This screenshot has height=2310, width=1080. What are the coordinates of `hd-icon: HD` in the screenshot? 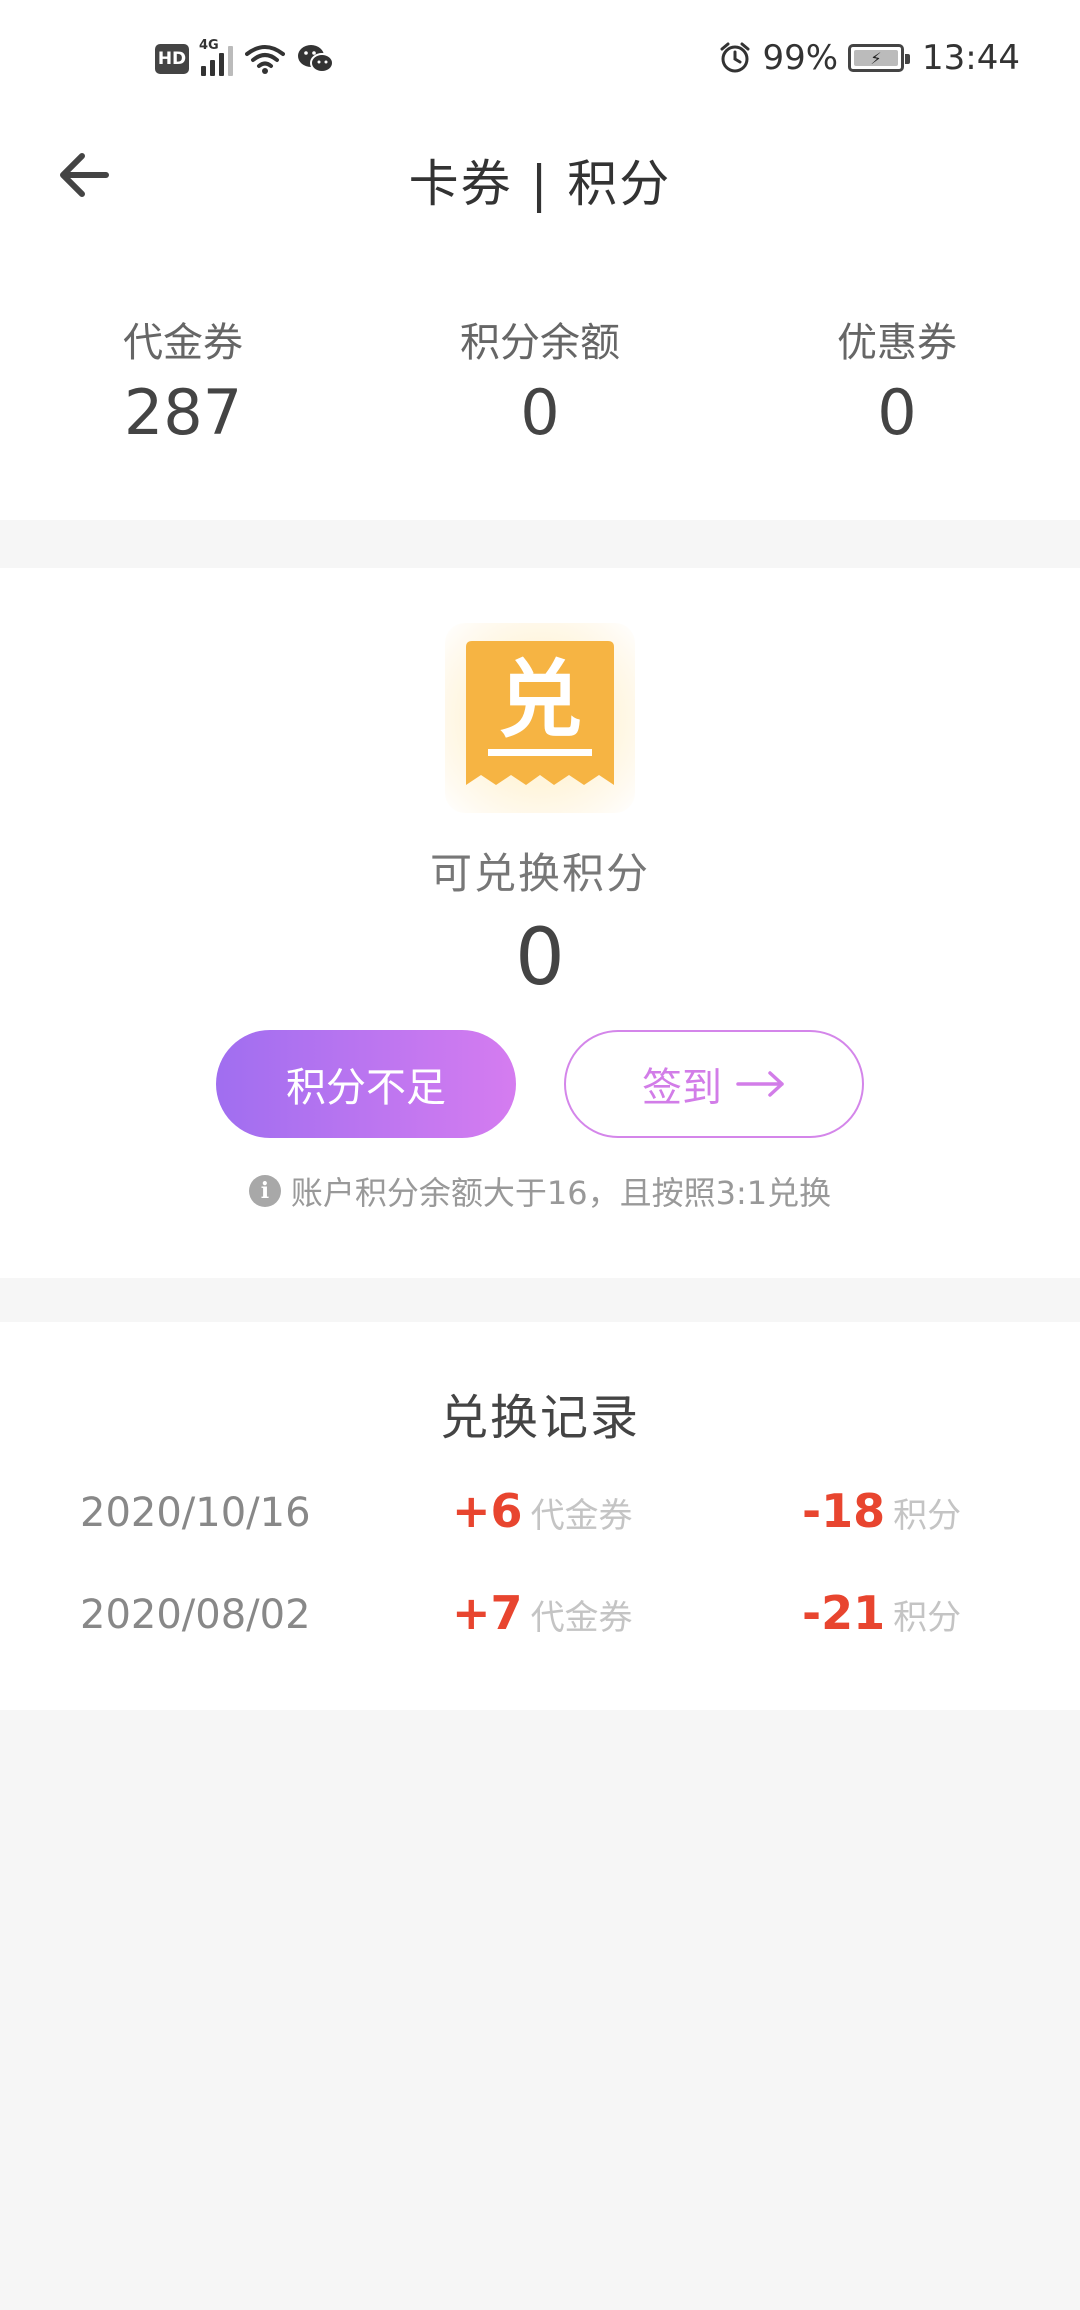 It's located at (172, 59).